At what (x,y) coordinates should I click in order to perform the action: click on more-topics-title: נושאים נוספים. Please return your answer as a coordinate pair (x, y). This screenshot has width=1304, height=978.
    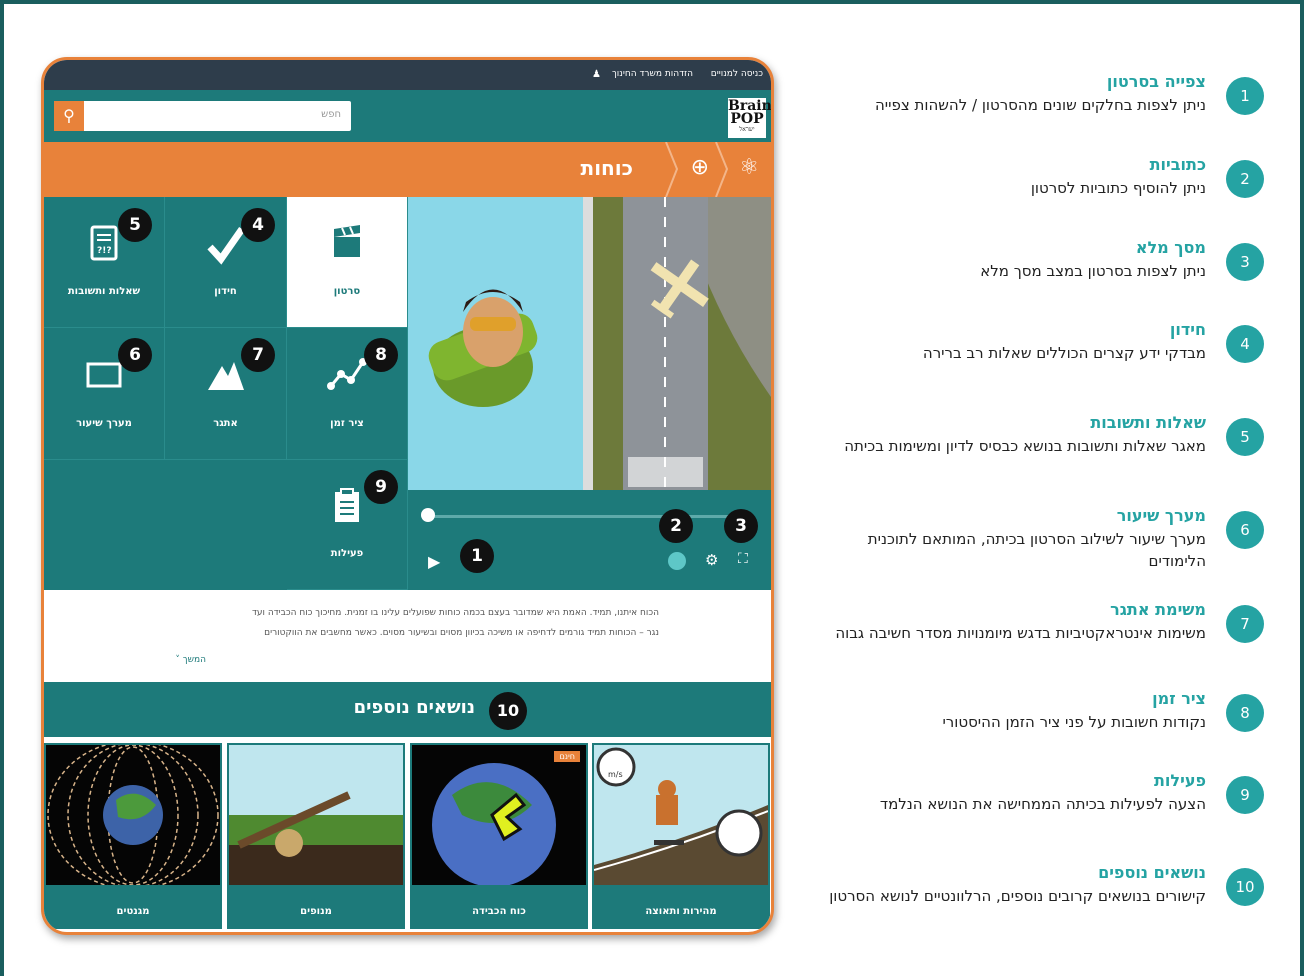
    Looking at the image, I should click on (414, 707).